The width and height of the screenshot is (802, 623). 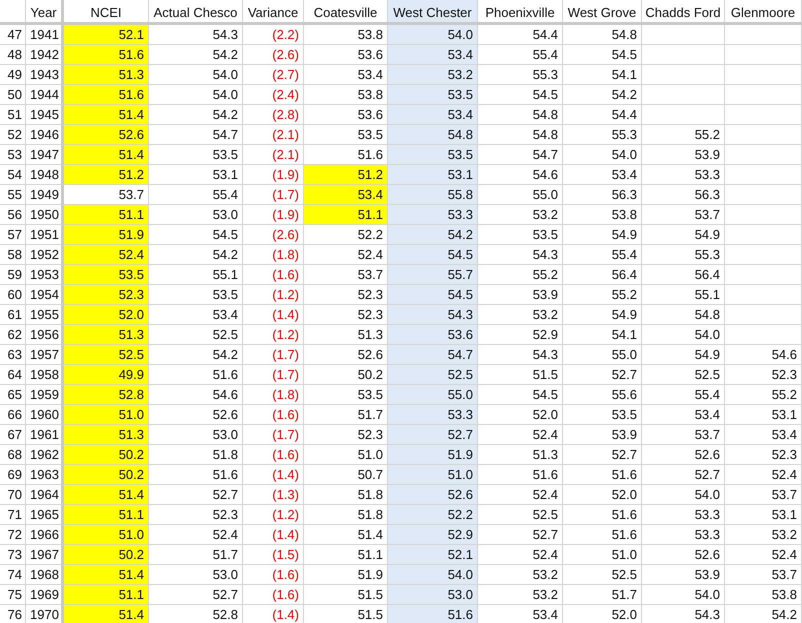 I want to click on table-cell: 51.5, so click(x=520, y=375).